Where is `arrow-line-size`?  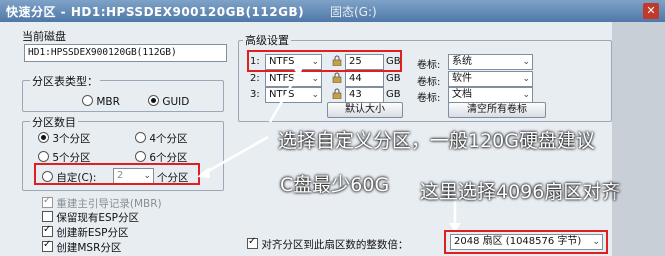
arrow-line-size is located at coordinates (285, 96).